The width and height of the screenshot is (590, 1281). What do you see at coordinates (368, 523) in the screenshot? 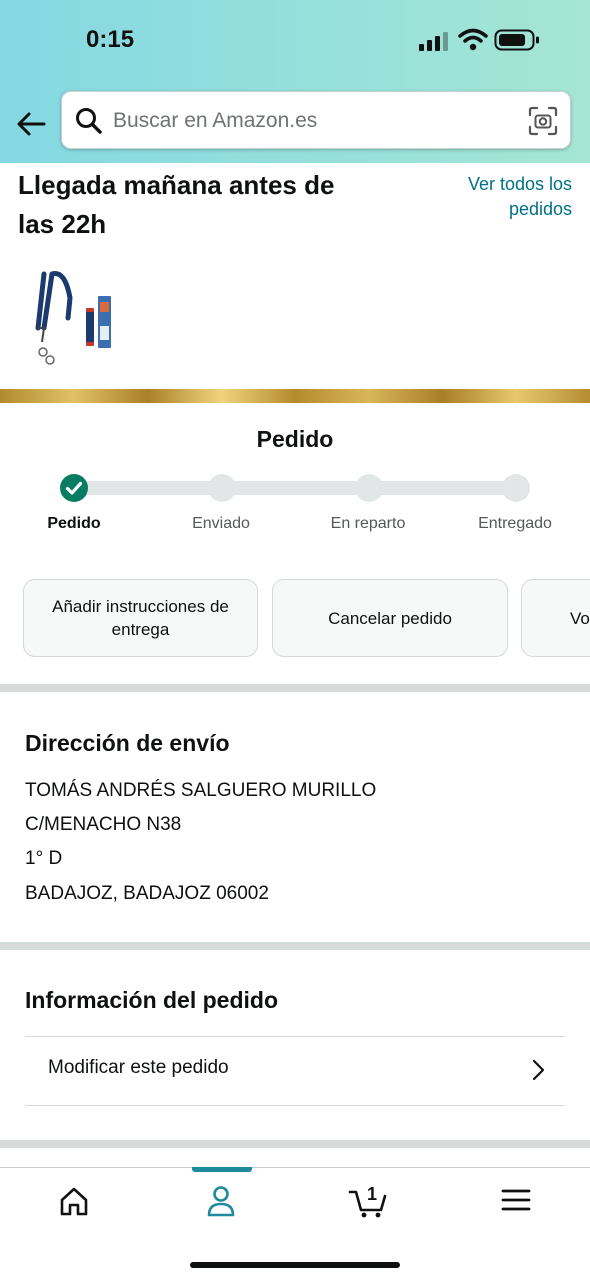
I see `step-label-en-reparto: En reparto` at bounding box center [368, 523].